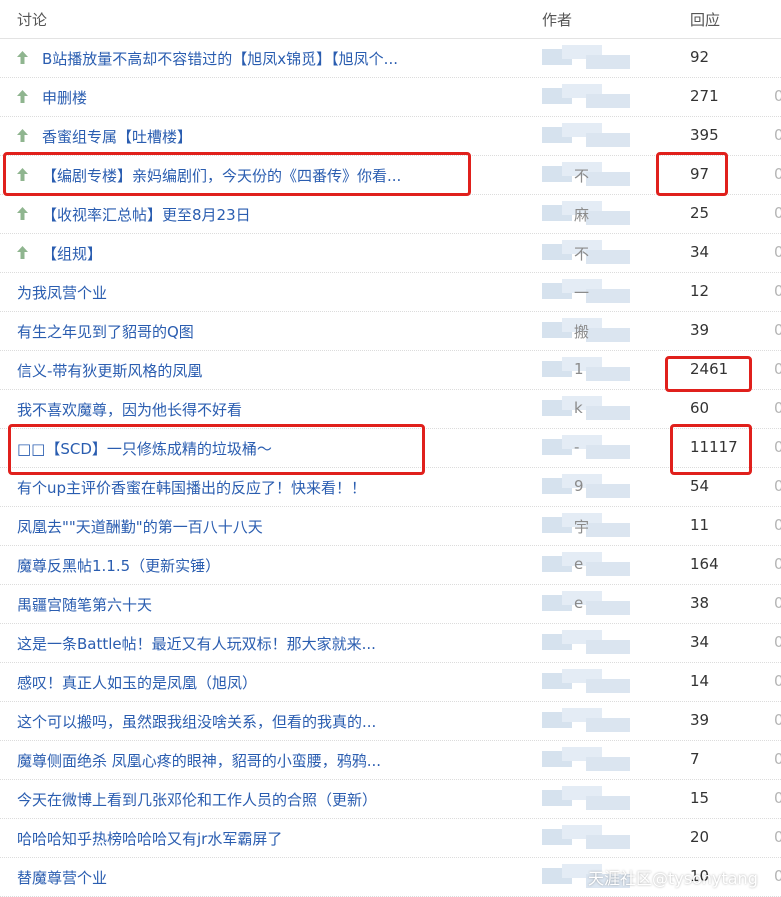 This screenshot has width=781, height=897. I want to click on reply-count: 271, so click(704, 96).